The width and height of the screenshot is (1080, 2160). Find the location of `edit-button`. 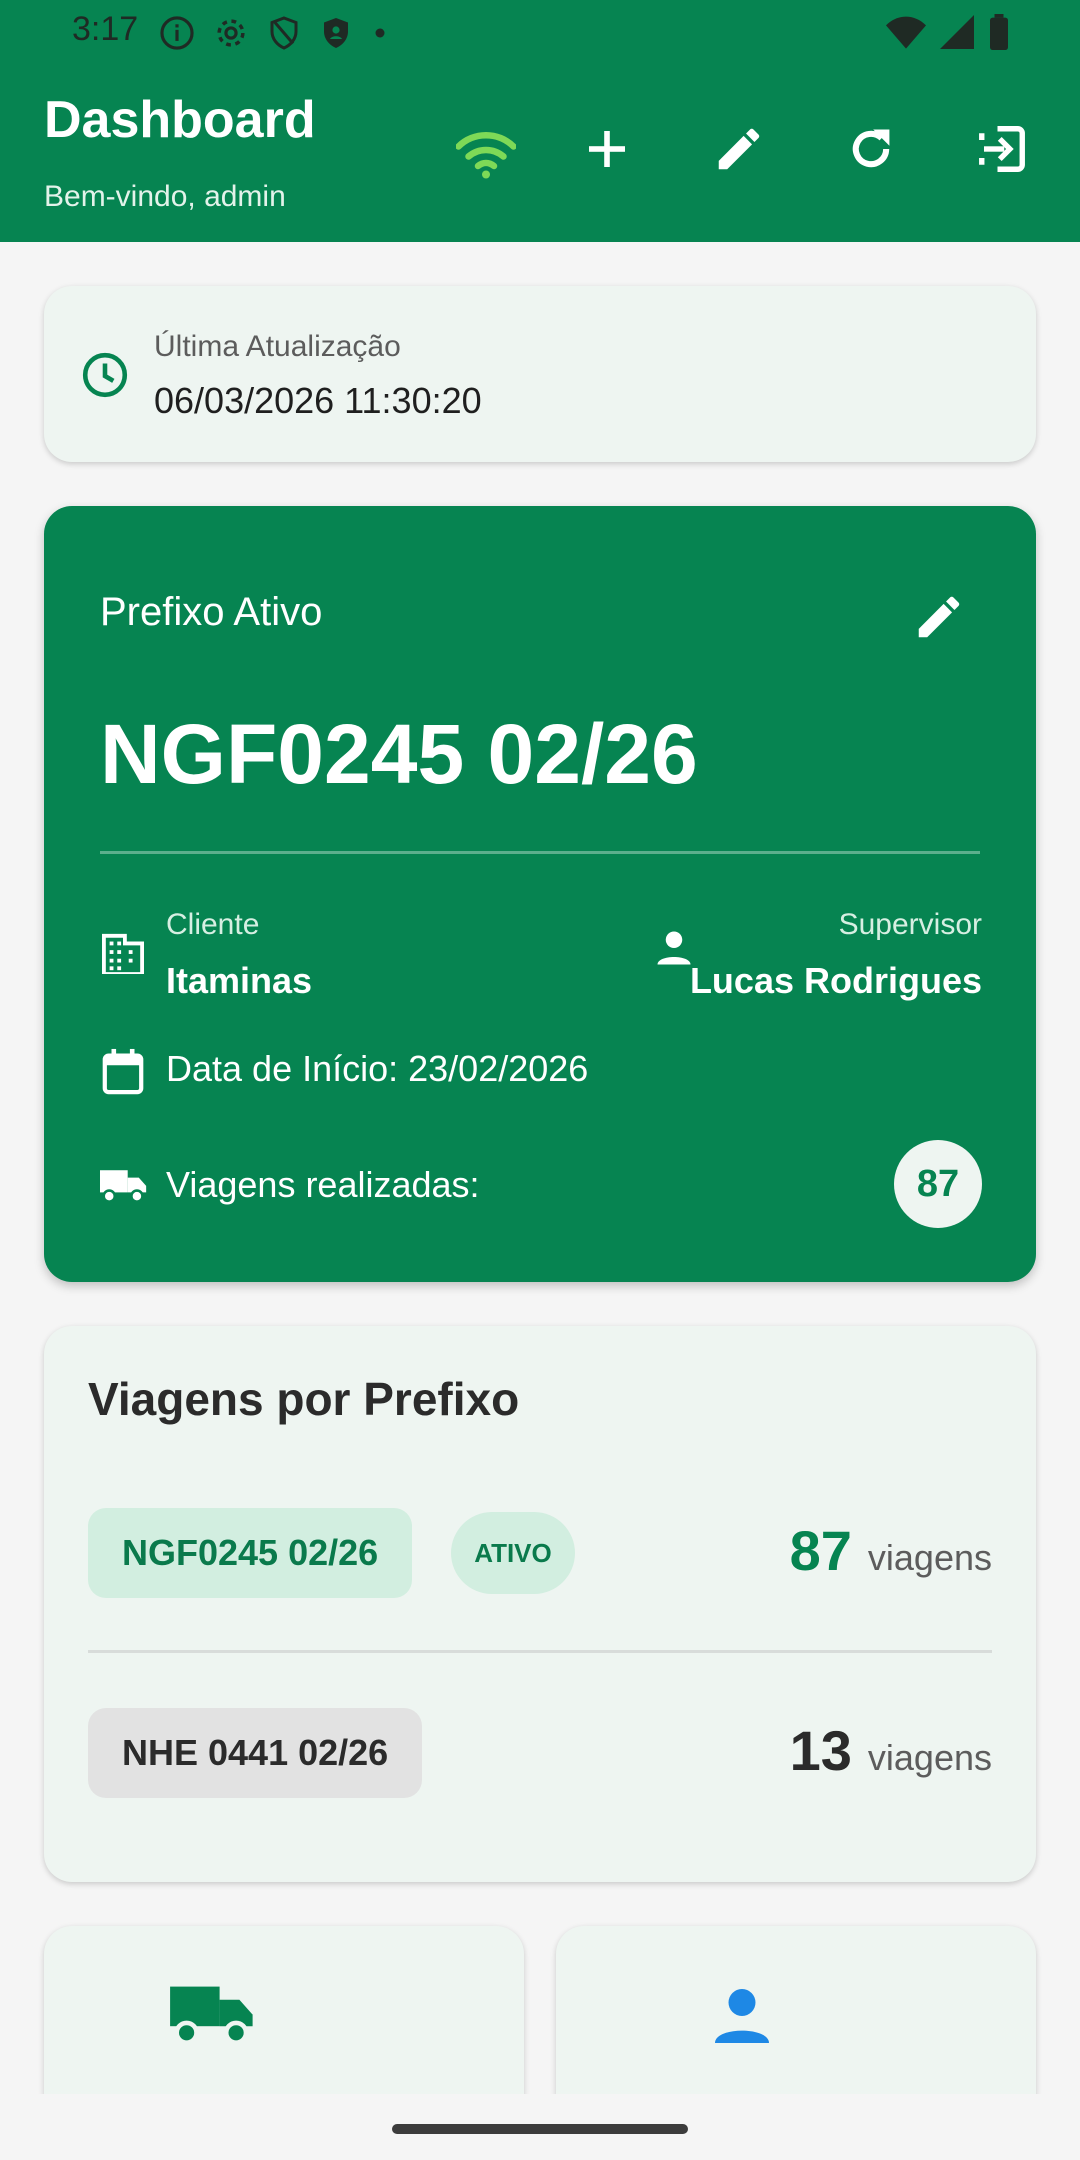

edit-button is located at coordinates (739, 149).